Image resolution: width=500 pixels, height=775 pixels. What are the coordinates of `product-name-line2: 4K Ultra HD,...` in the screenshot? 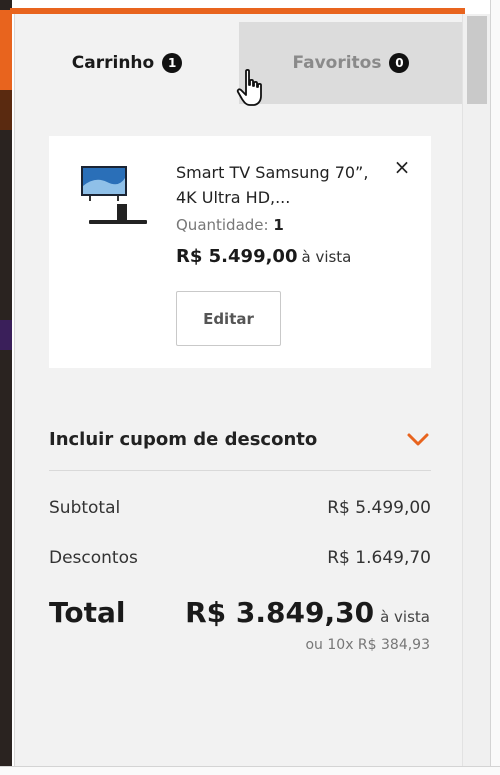 It's located at (233, 197).